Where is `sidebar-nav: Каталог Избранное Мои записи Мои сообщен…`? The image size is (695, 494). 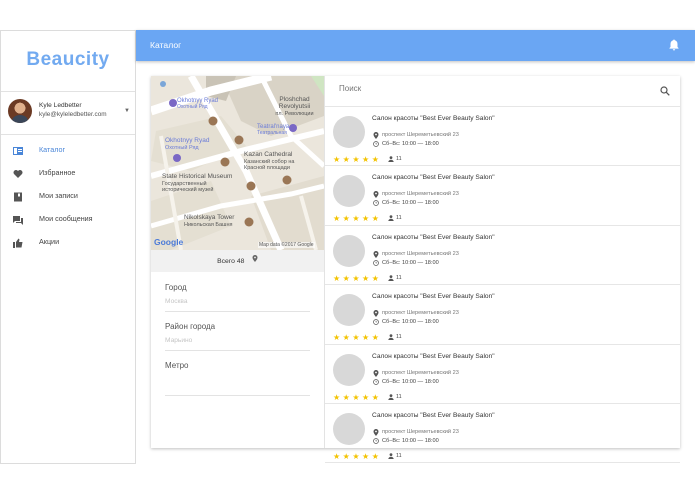
sidebar-nav: Каталог Избранное Мои записи Мои сообщен… is located at coordinates (68, 198).